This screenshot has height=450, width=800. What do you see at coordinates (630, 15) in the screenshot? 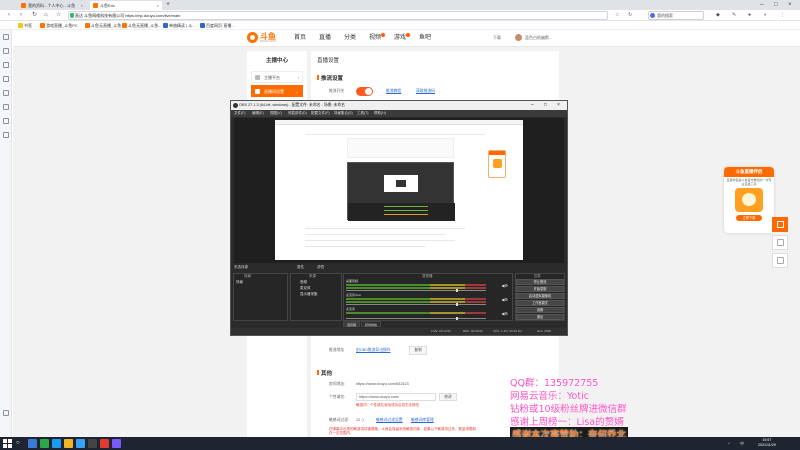
I see `refresh-extension-icon: ↻` at bounding box center [630, 15].